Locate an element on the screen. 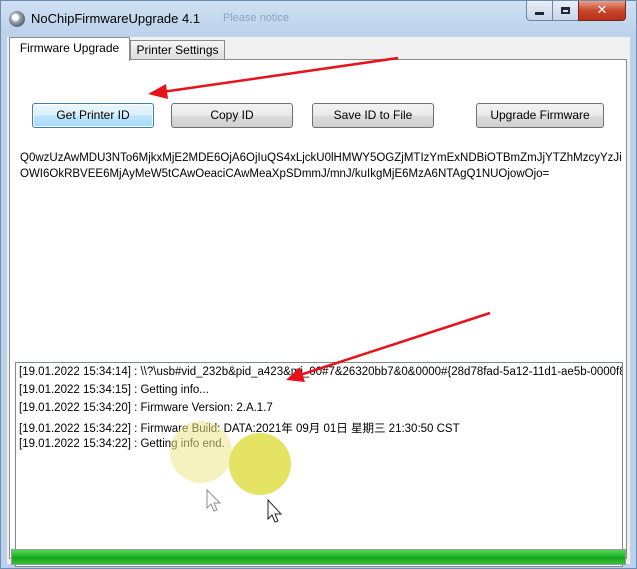  window-title: NoChipFirmwareUpgrade 4.1 is located at coordinates (116, 18).